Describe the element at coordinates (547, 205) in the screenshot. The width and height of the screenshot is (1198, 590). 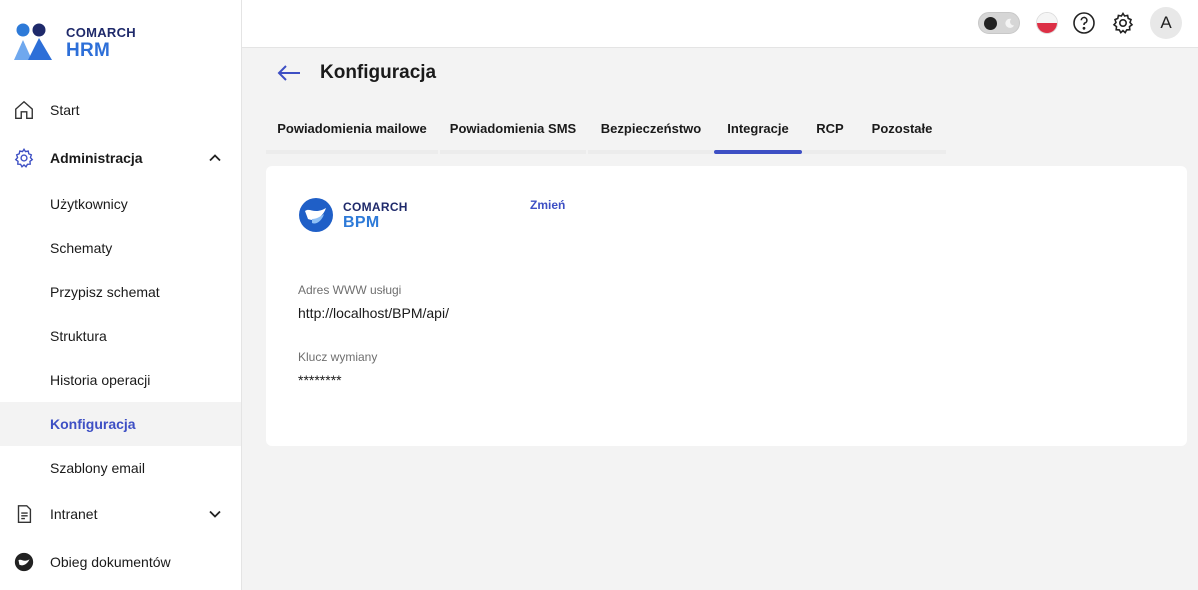
I see `change-link: Zmień` at that location.